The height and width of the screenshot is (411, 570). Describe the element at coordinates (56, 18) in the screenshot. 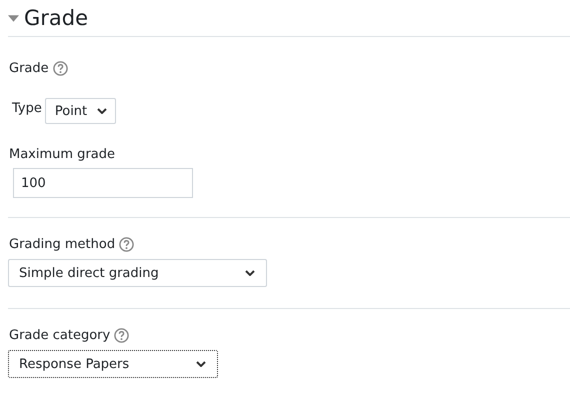

I see `section-heading: Grade` at that location.